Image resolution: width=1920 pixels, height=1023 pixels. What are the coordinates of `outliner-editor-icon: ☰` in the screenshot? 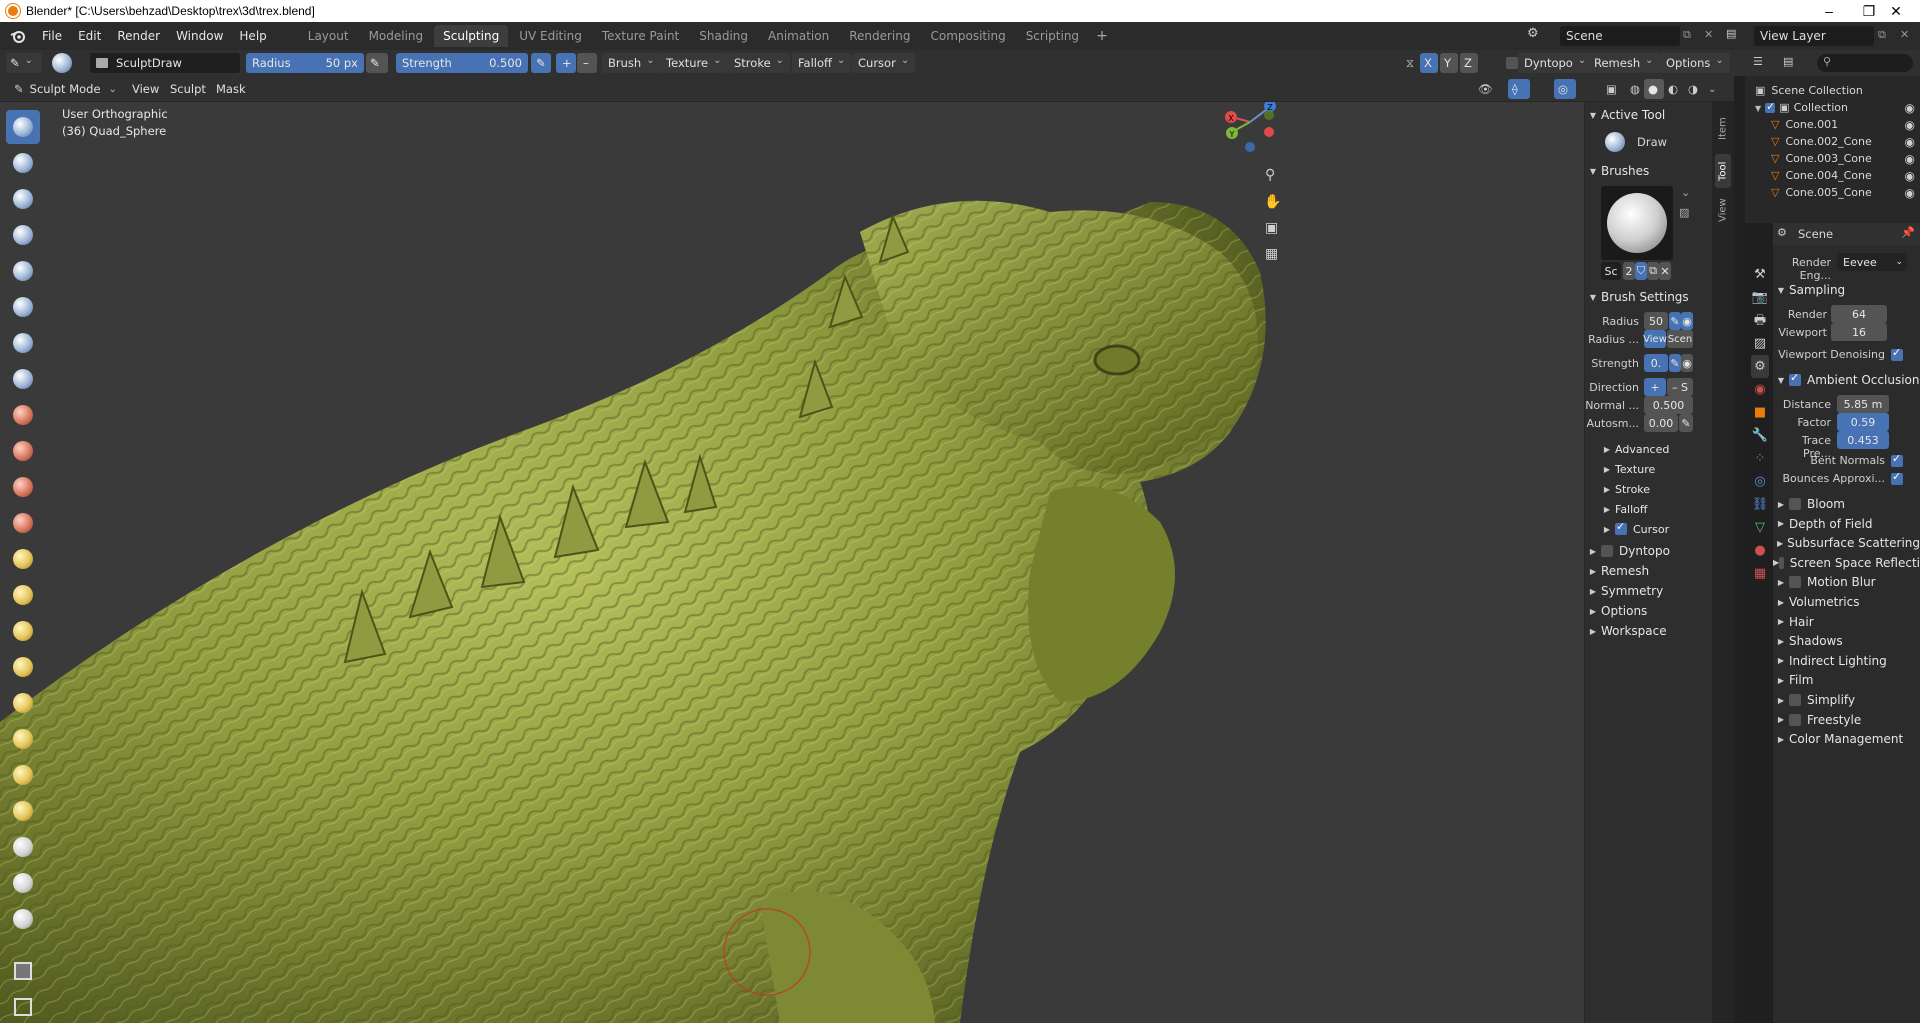 It's located at (1758, 61).